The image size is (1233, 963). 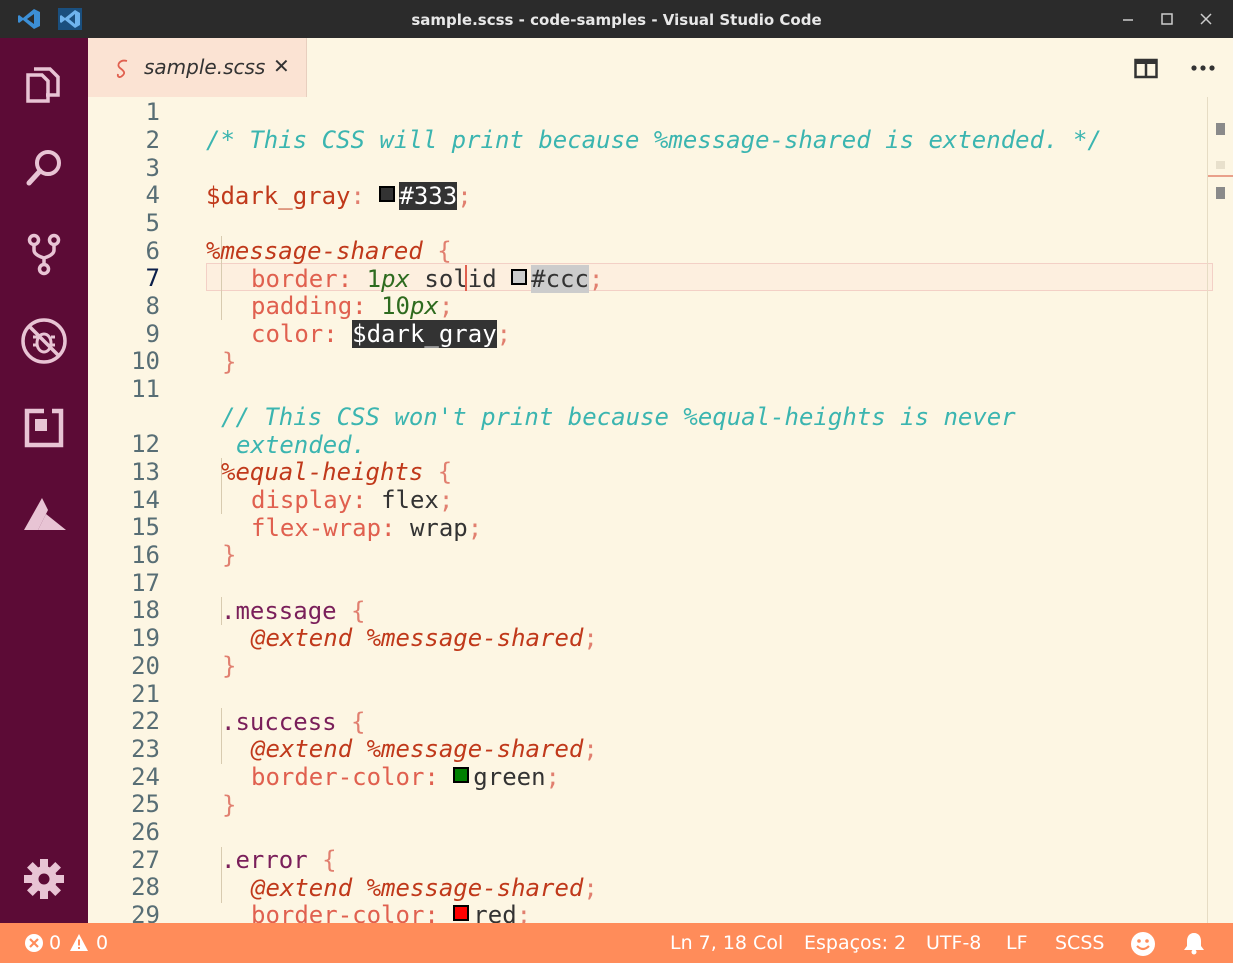 What do you see at coordinates (648, 486) in the screenshot?
I see `code-line: display: flex;` at bounding box center [648, 486].